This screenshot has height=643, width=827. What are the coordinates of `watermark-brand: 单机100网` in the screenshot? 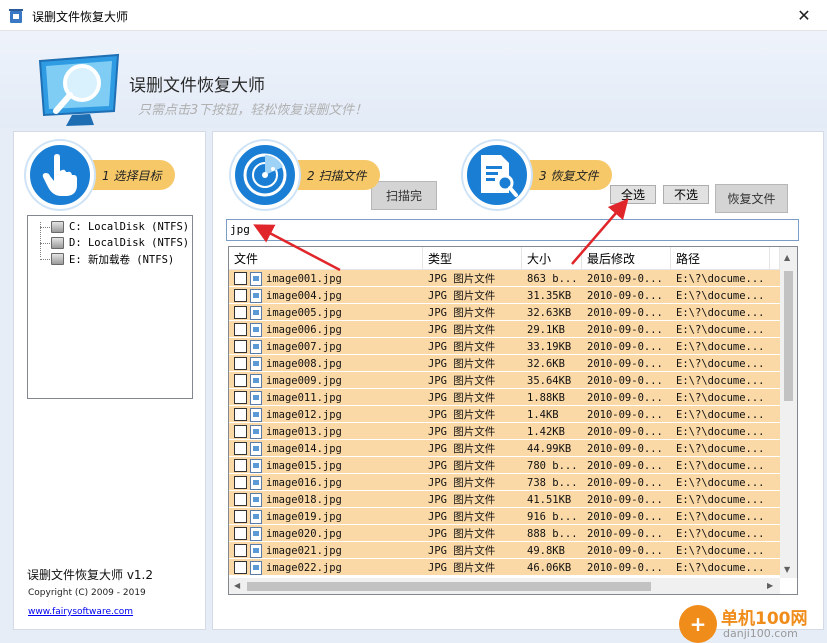 It's located at (764, 619).